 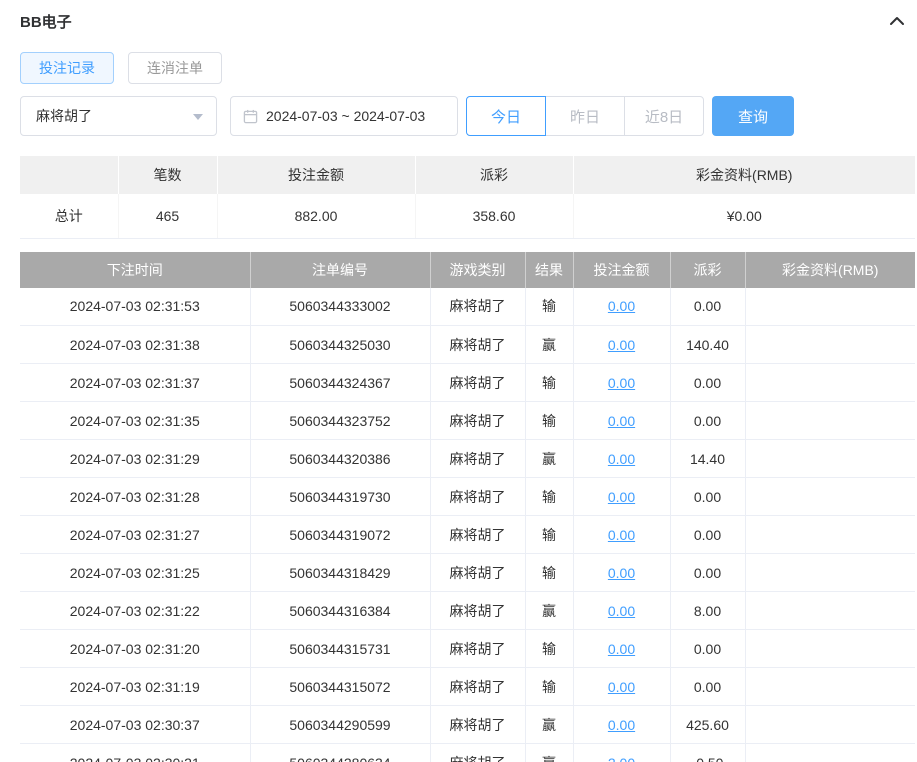 I want to click on cell-order-number: 5060344320386, so click(x=340, y=458).